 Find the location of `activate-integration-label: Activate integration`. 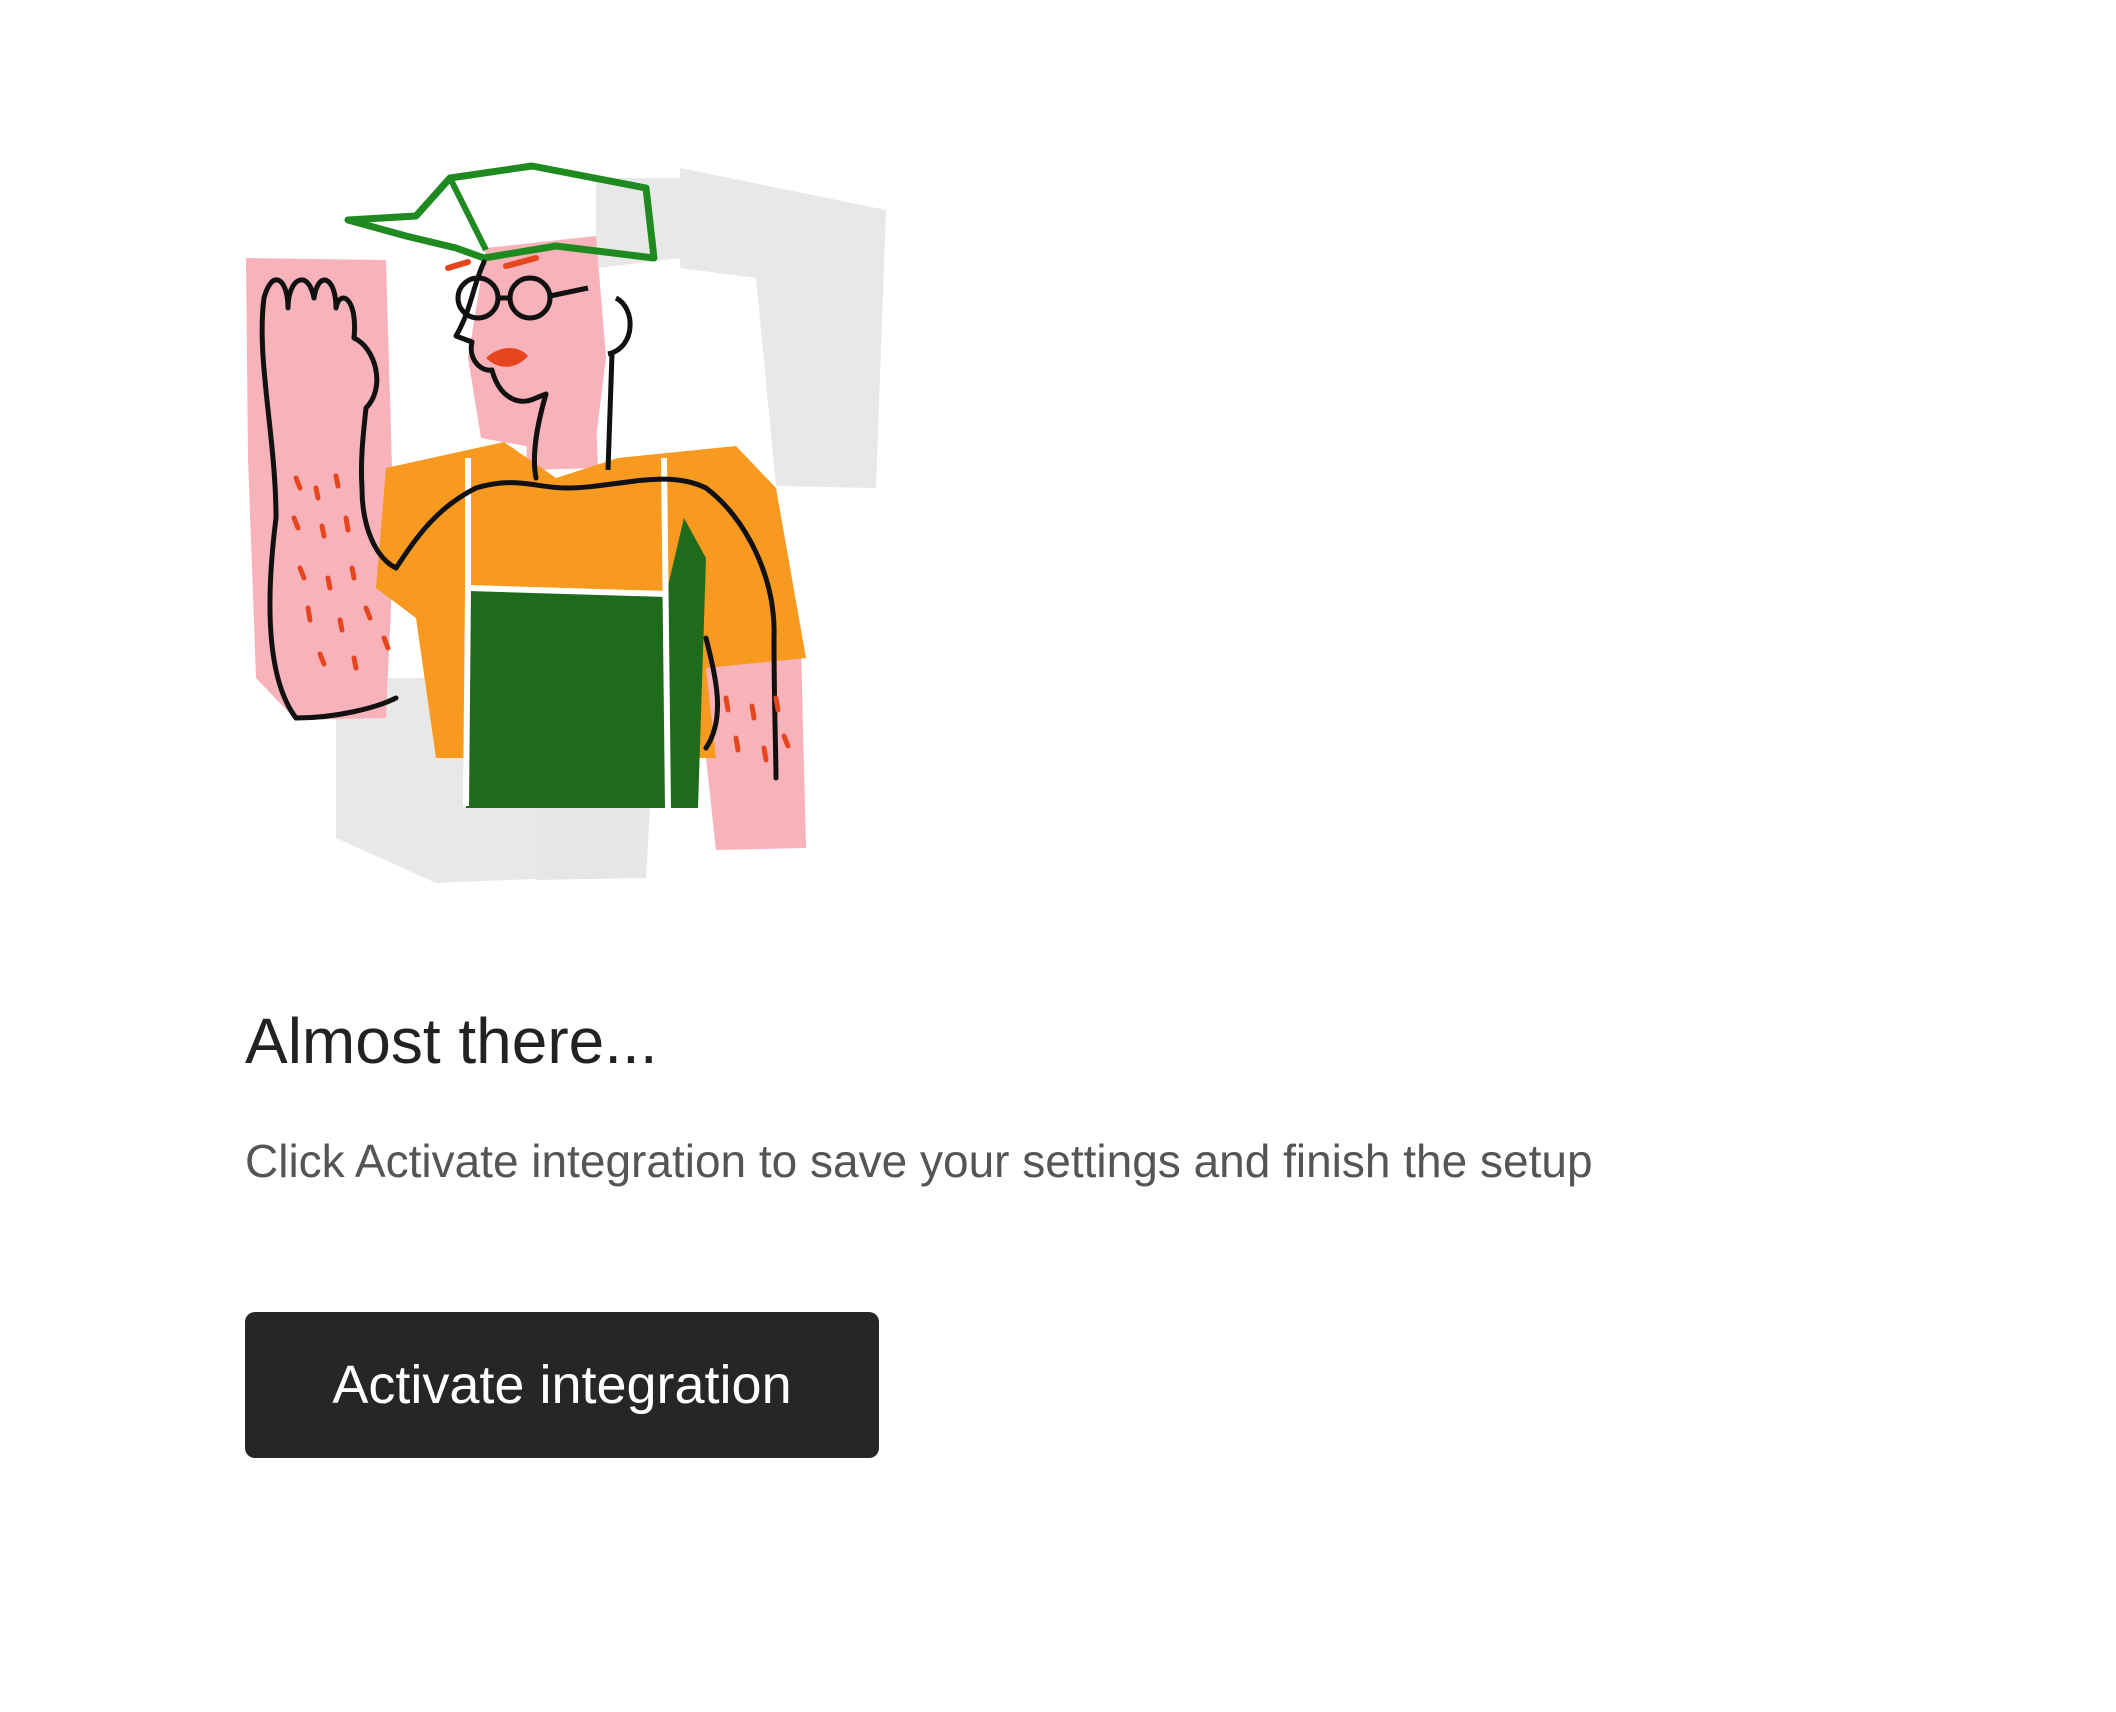

activate-integration-label: Activate integration is located at coordinates (562, 1385).